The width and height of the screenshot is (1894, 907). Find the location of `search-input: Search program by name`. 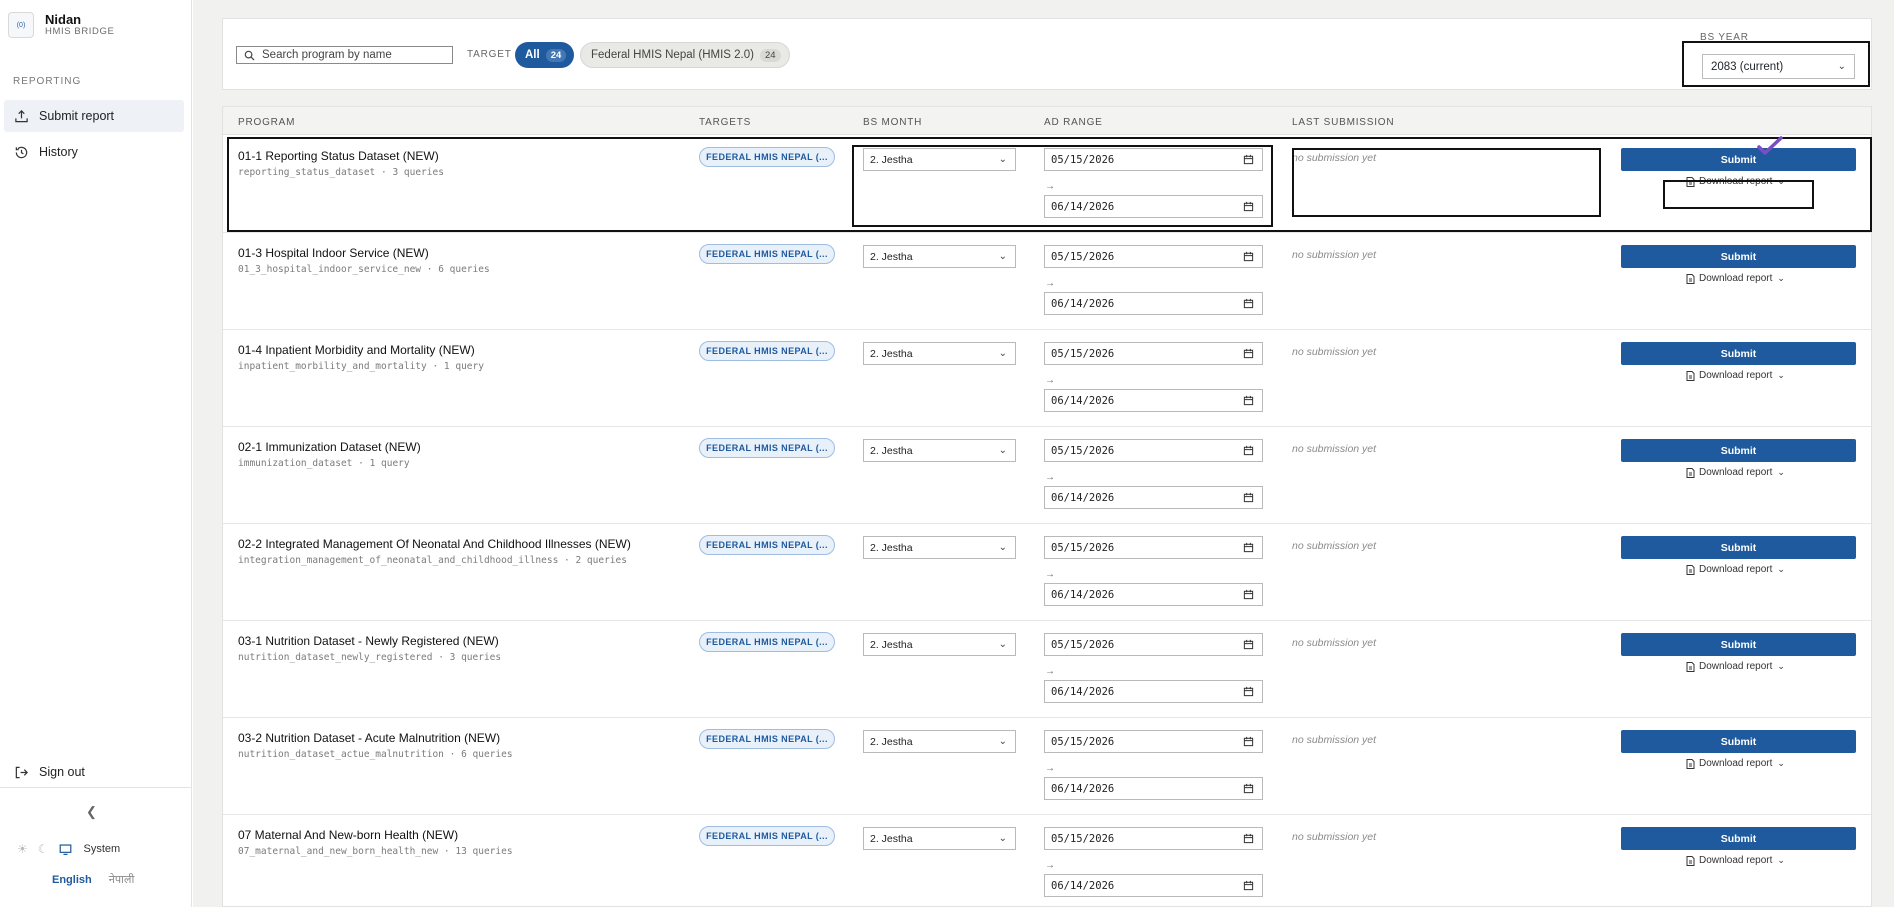

search-input: Search program by name is located at coordinates (344, 55).